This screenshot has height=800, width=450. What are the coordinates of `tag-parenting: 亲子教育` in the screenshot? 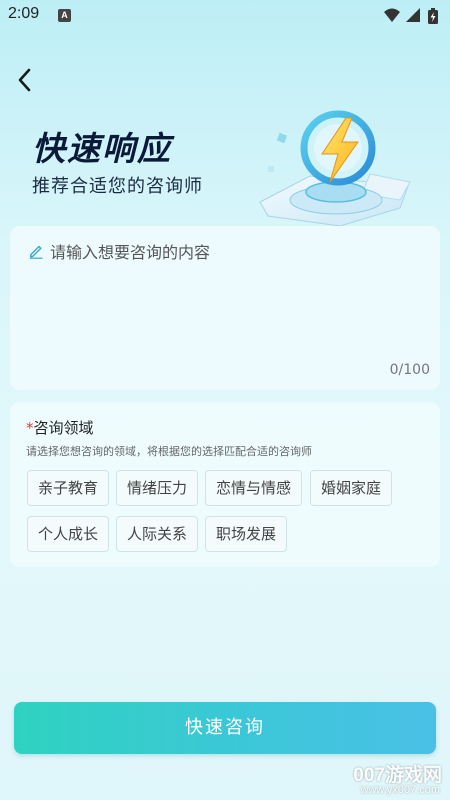 It's located at (68, 488).